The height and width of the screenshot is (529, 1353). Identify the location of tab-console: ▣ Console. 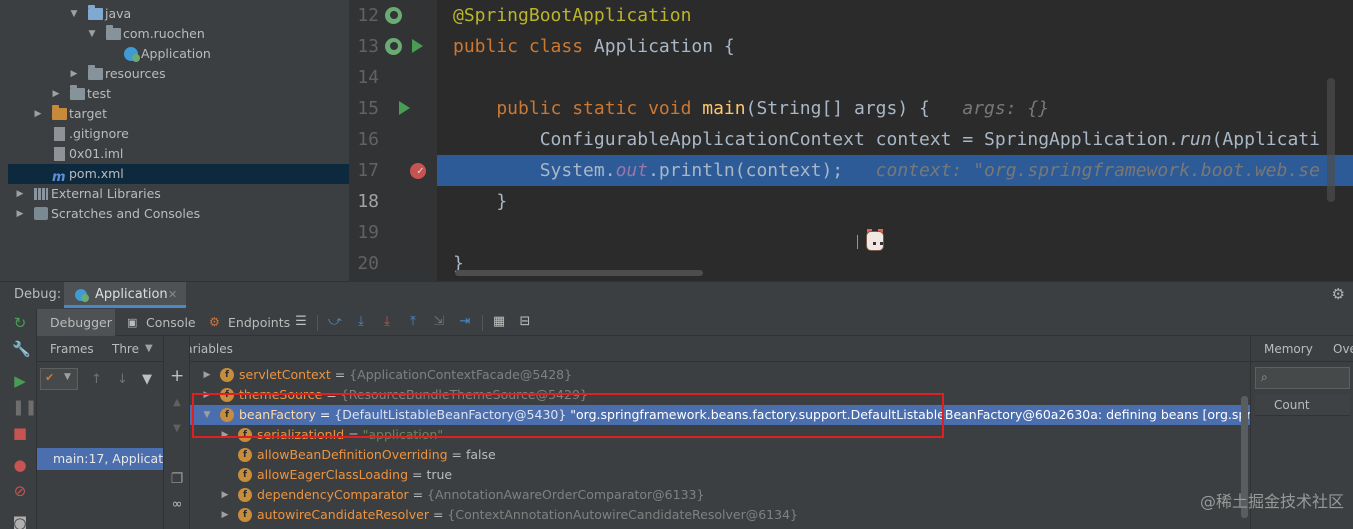
(159, 322).